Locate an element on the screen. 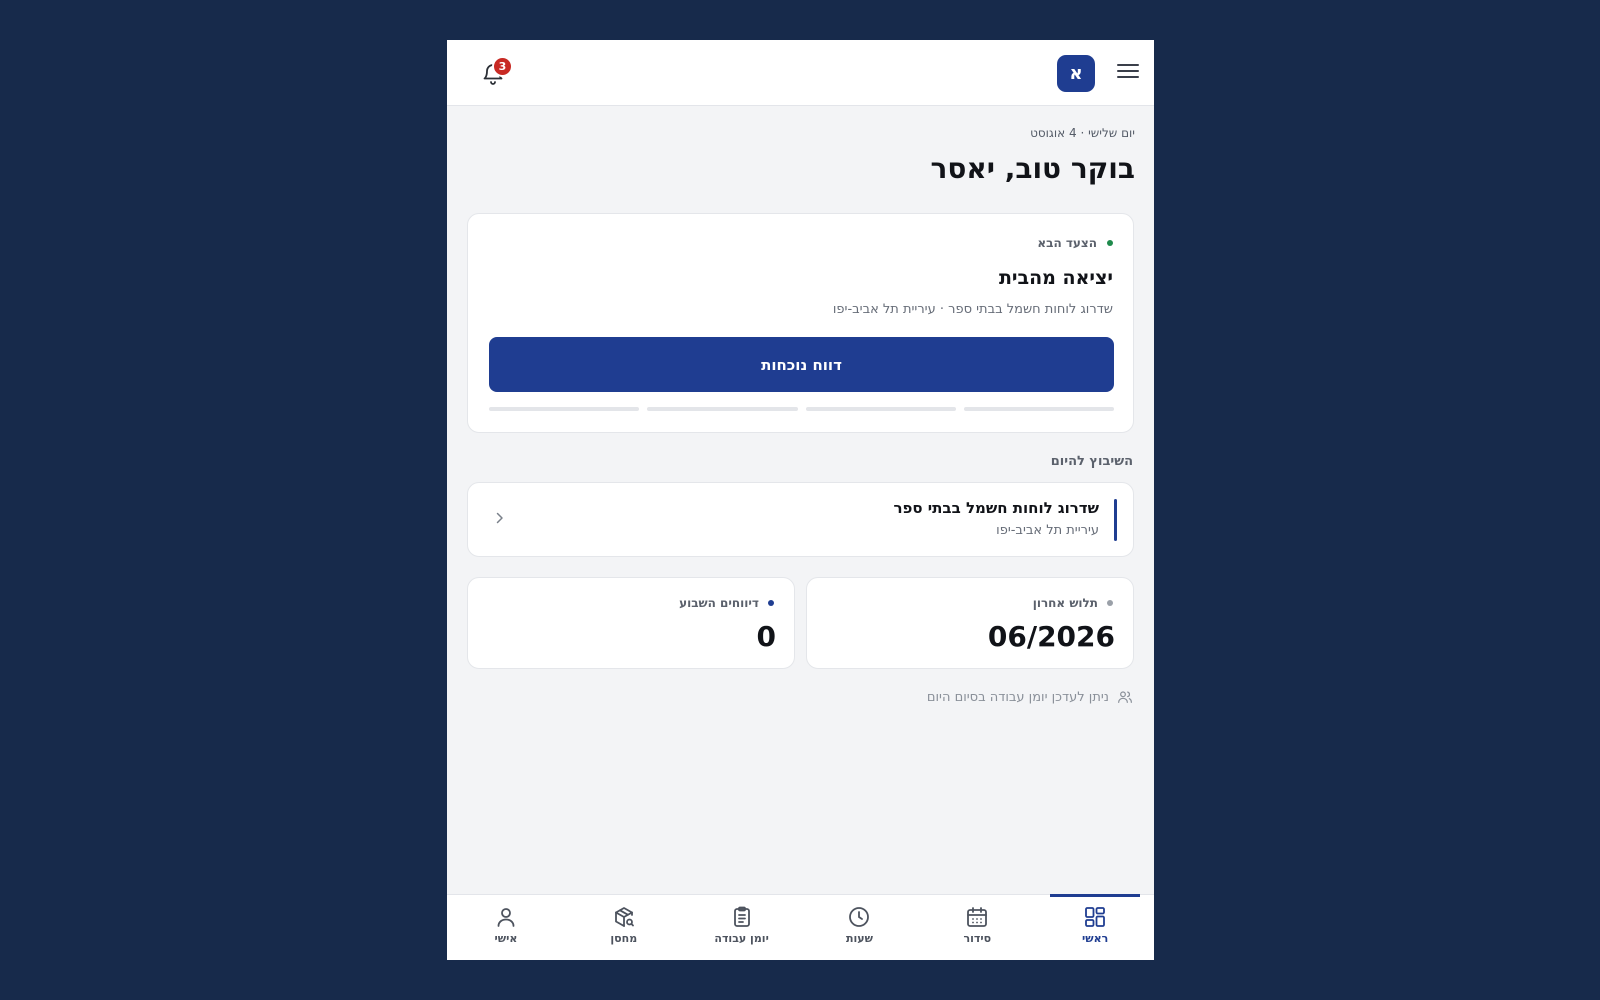 The image size is (1600, 1000). next-step-title: יציאה מהבית is located at coordinates (1055, 278).